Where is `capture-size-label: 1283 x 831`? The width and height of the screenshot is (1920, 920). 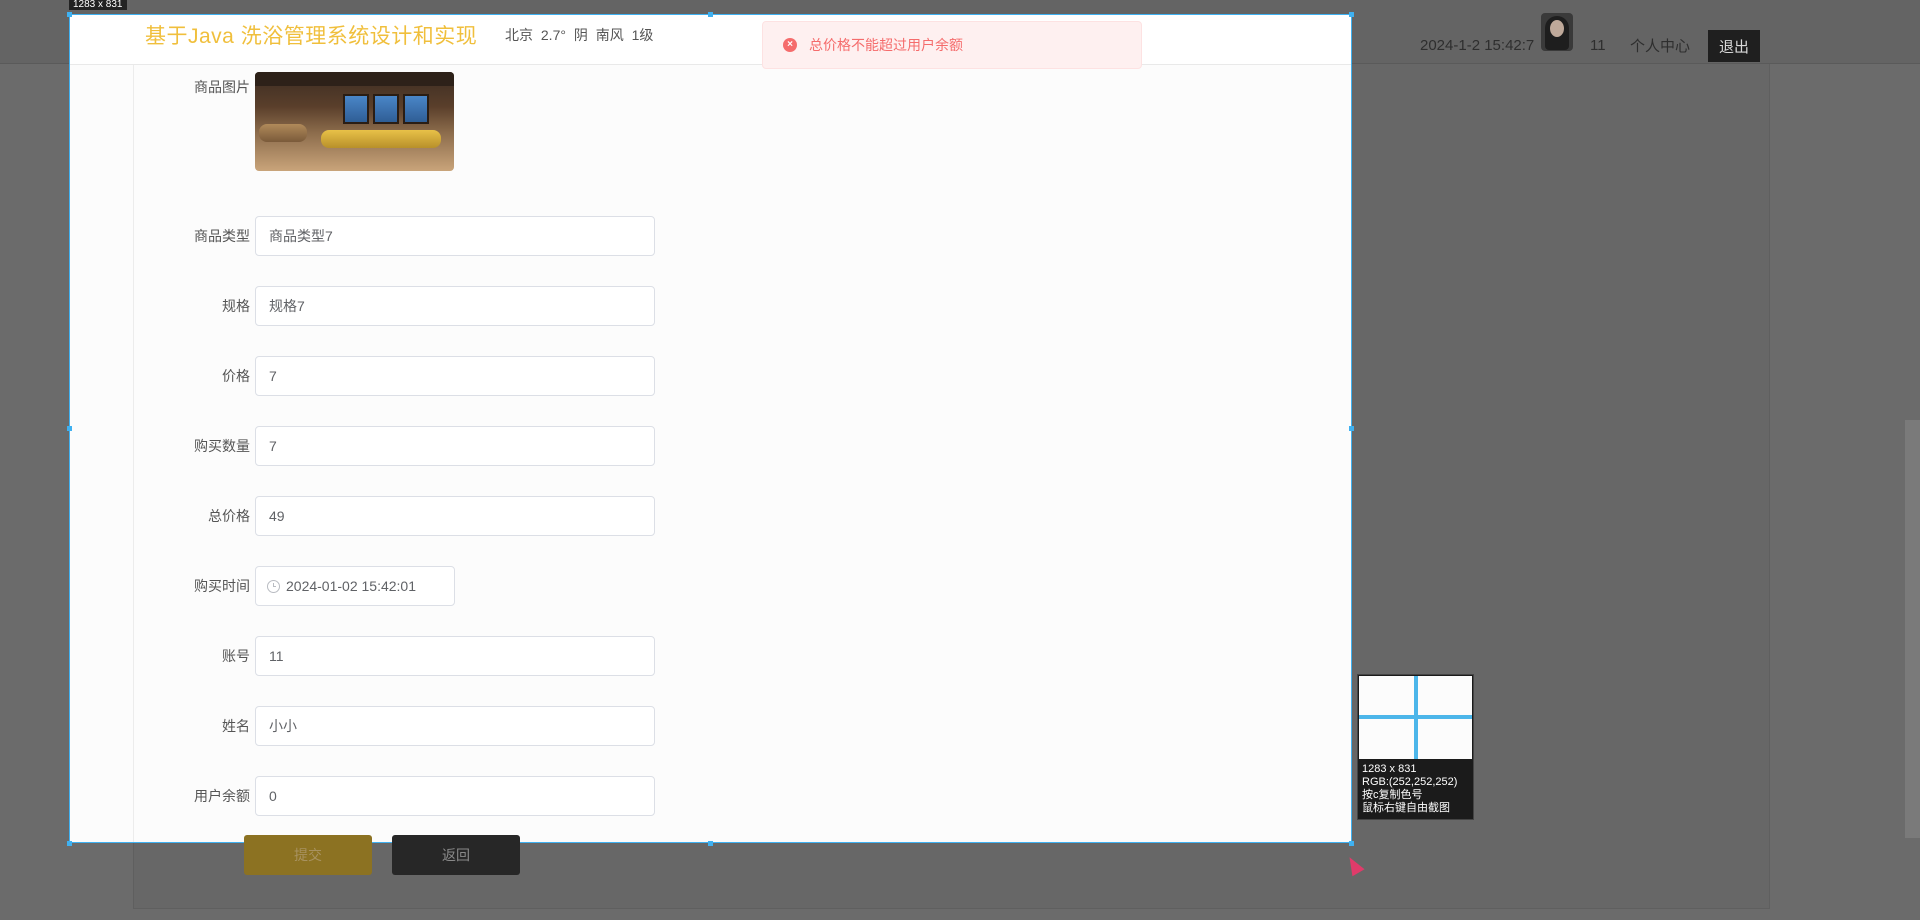
capture-size-label: 1283 x 831 is located at coordinates (98, 5).